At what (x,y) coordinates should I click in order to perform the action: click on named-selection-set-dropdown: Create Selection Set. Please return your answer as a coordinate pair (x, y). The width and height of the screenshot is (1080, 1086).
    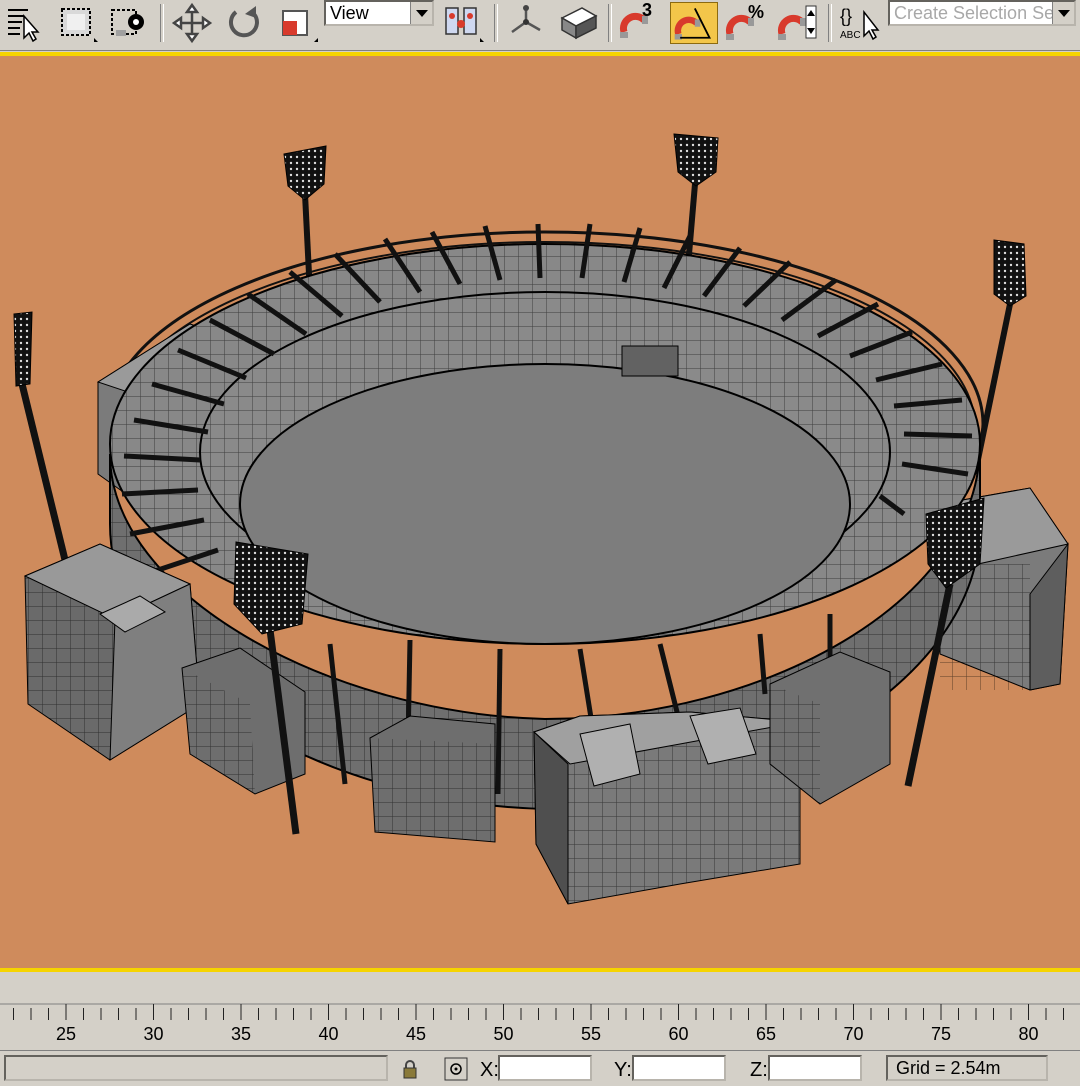
    Looking at the image, I should click on (982, 13).